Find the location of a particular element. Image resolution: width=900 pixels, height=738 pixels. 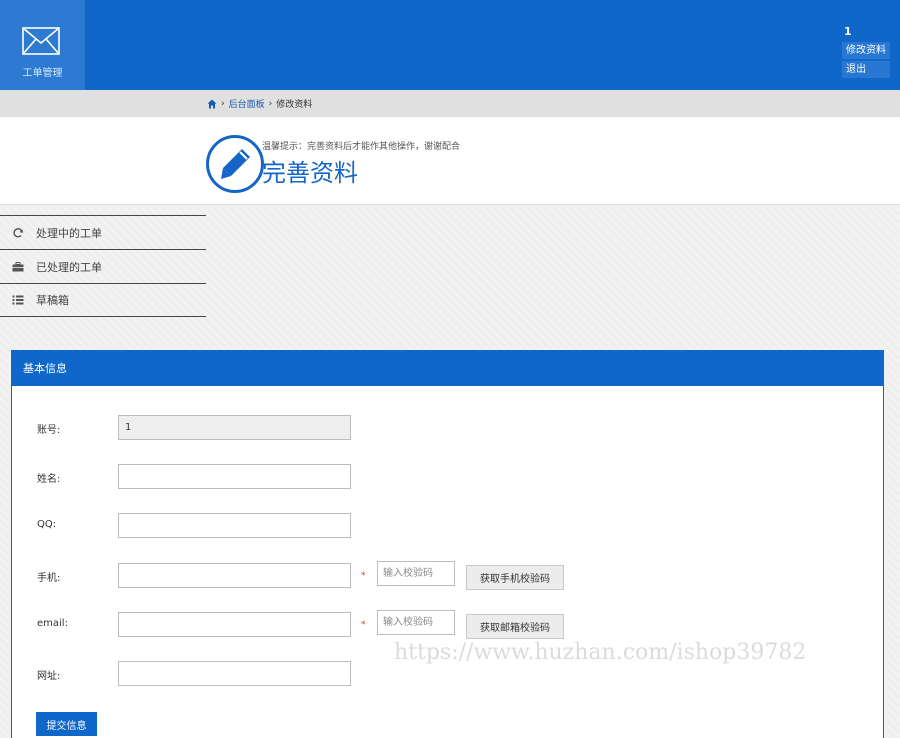

logo: 工单管理 is located at coordinates (42, 45).